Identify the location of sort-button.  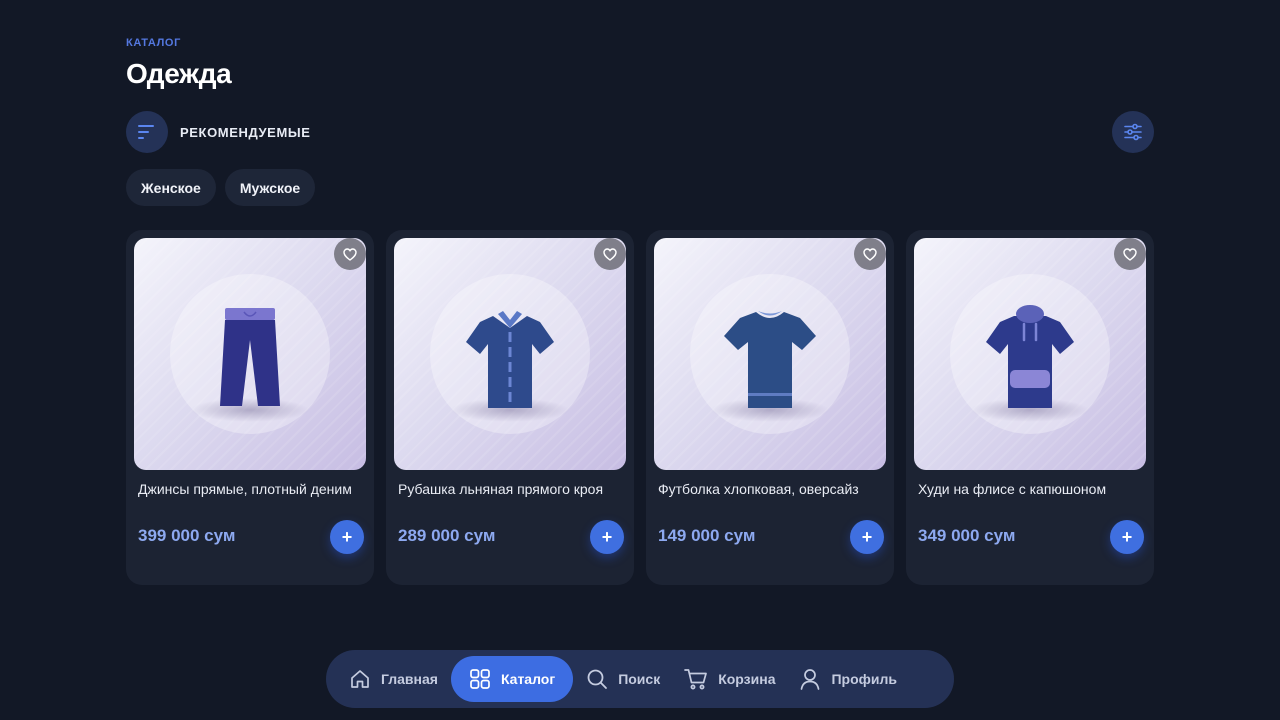
(147, 132).